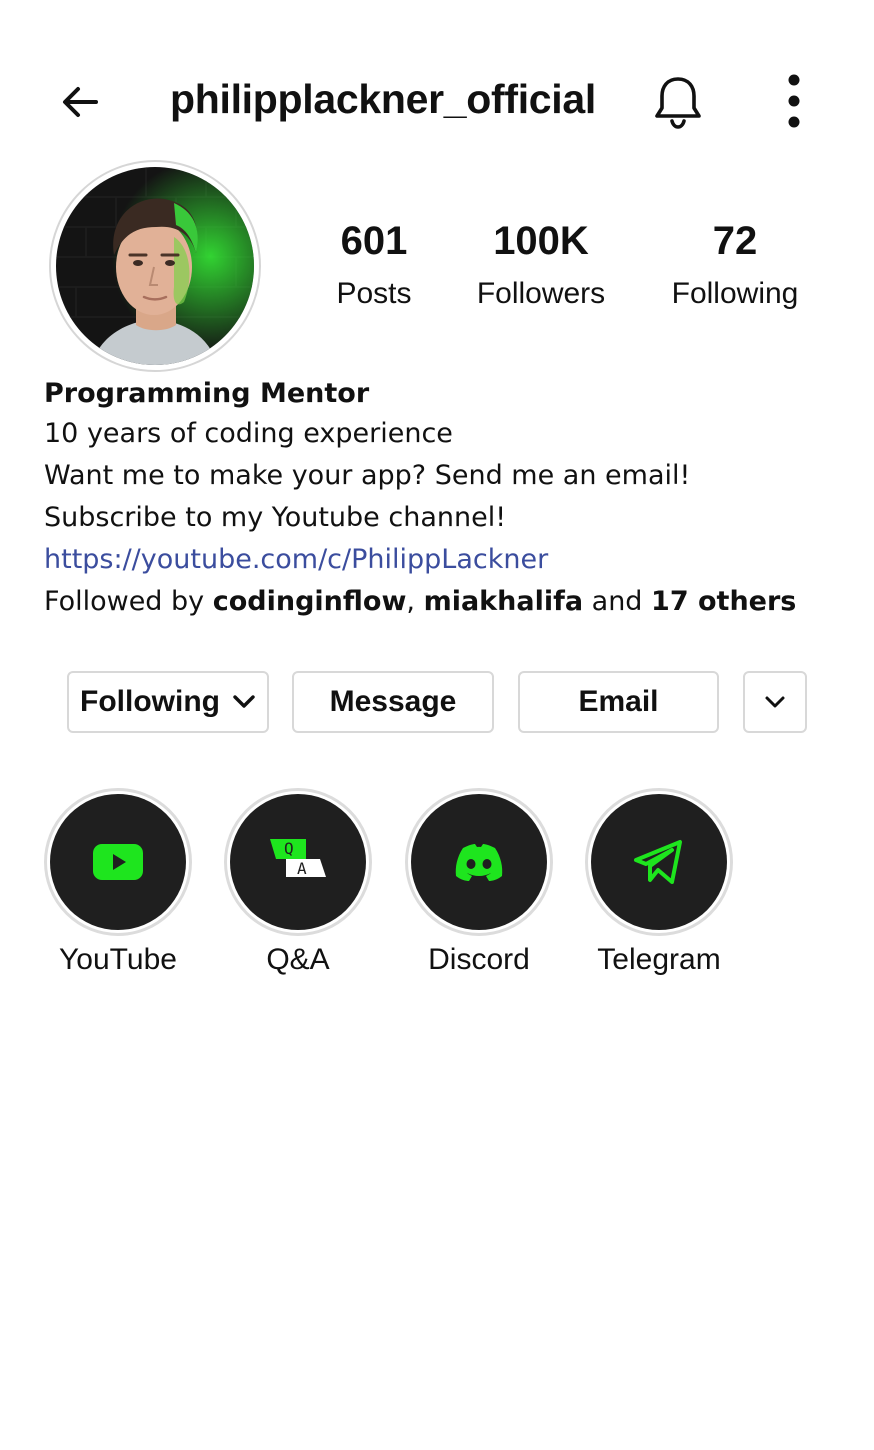 The height and width of the screenshot is (1450, 874). What do you see at coordinates (383, 99) in the screenshot?
I see `profile-username: philipplackner_official` at bounding box center [383, 99].